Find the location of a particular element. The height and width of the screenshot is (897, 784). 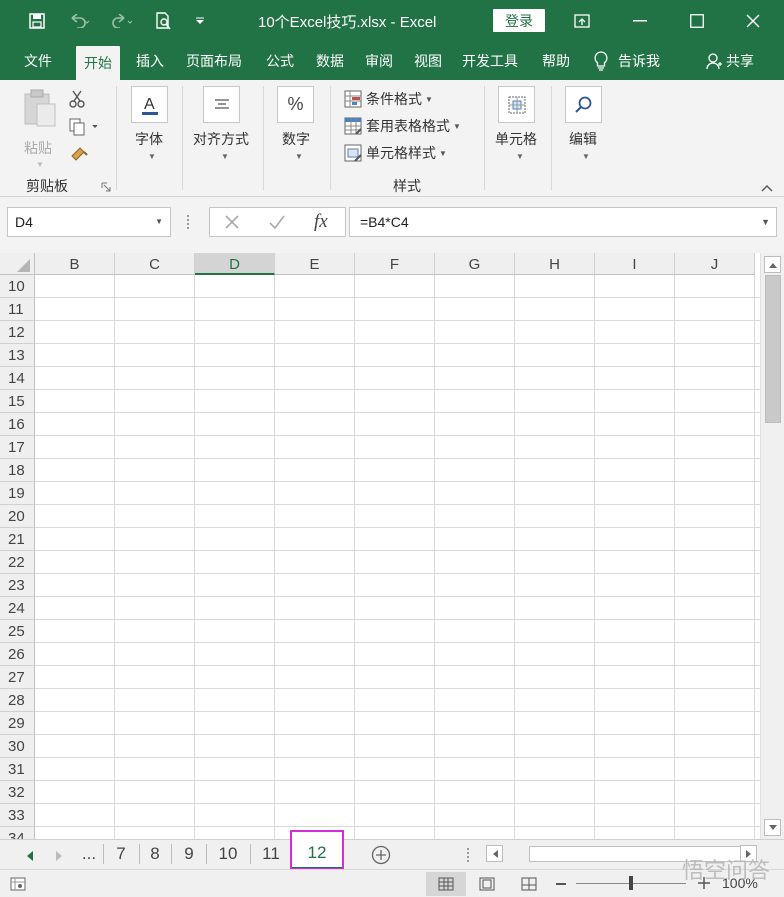

row-header-21: 21 is located at coordinates (17, 539).